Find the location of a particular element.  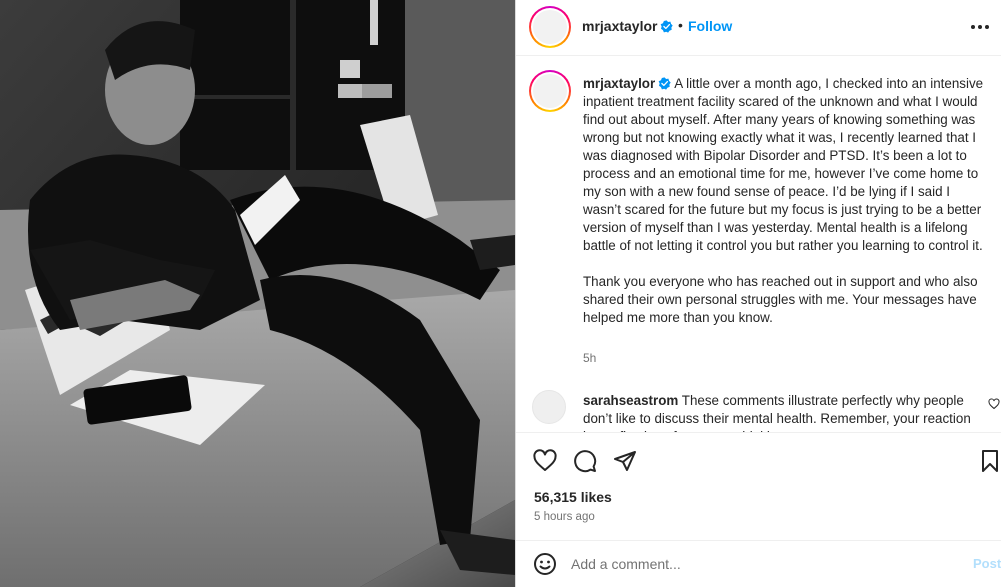

post-time-ago: 5 hours ago is located at coordinates (564, 517).